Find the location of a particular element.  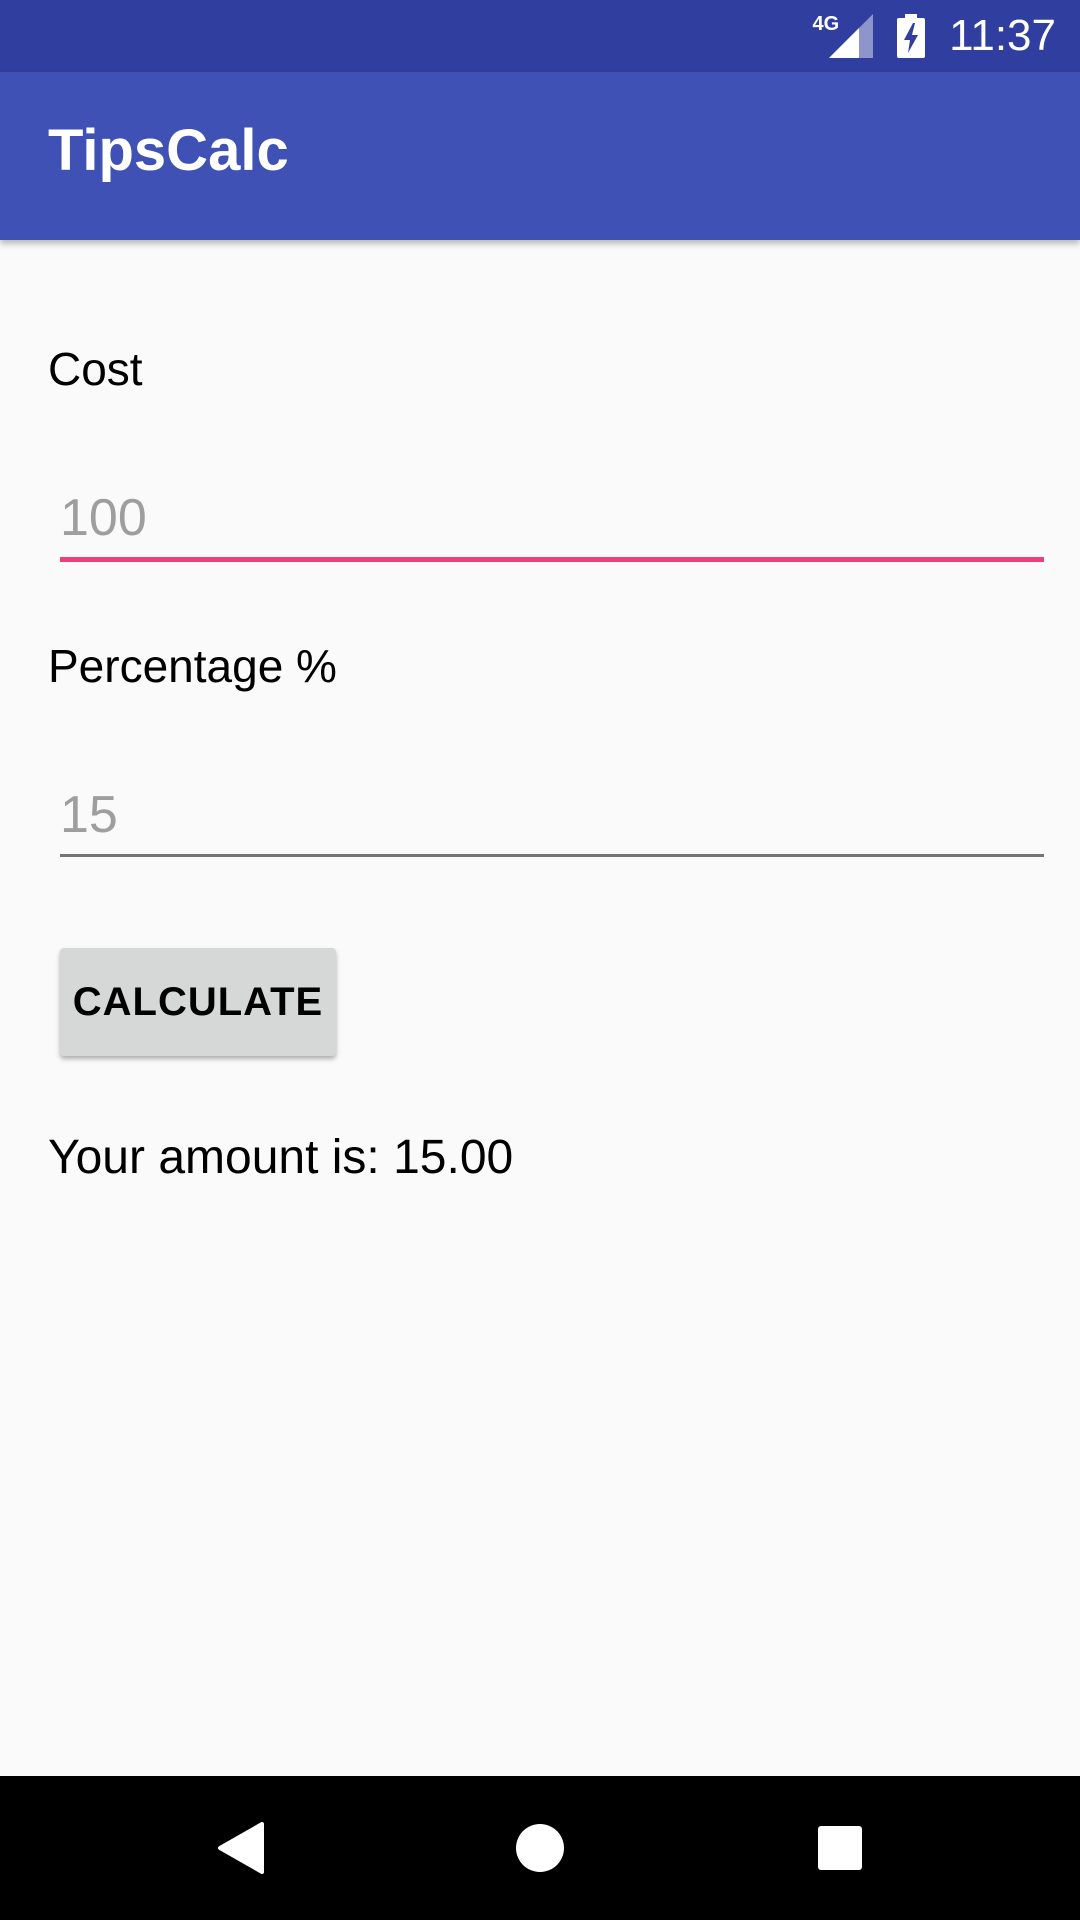

app-bar: TipsCalc is located at coordinates (540, 156).